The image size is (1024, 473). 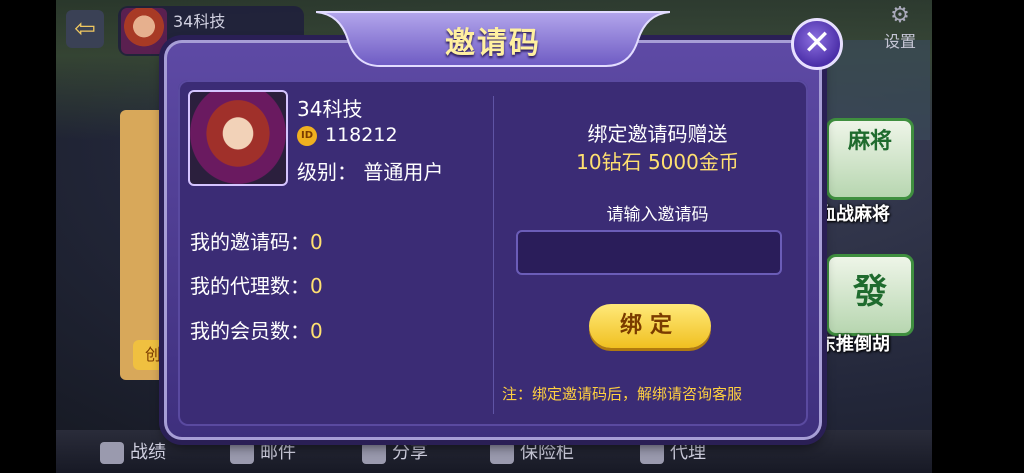 I want to click on bind-note: 注：绑定邀请码后，解绑请咨询客服, so click(x=622, y=394).